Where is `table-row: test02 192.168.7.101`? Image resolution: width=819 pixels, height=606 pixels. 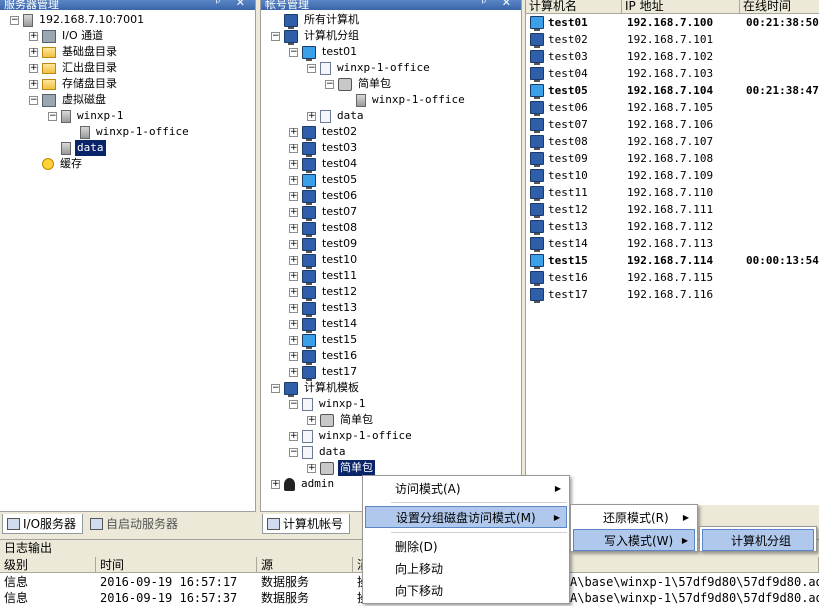
table-row: test02 192.168.7.101 is located at coordinates (672, 39).